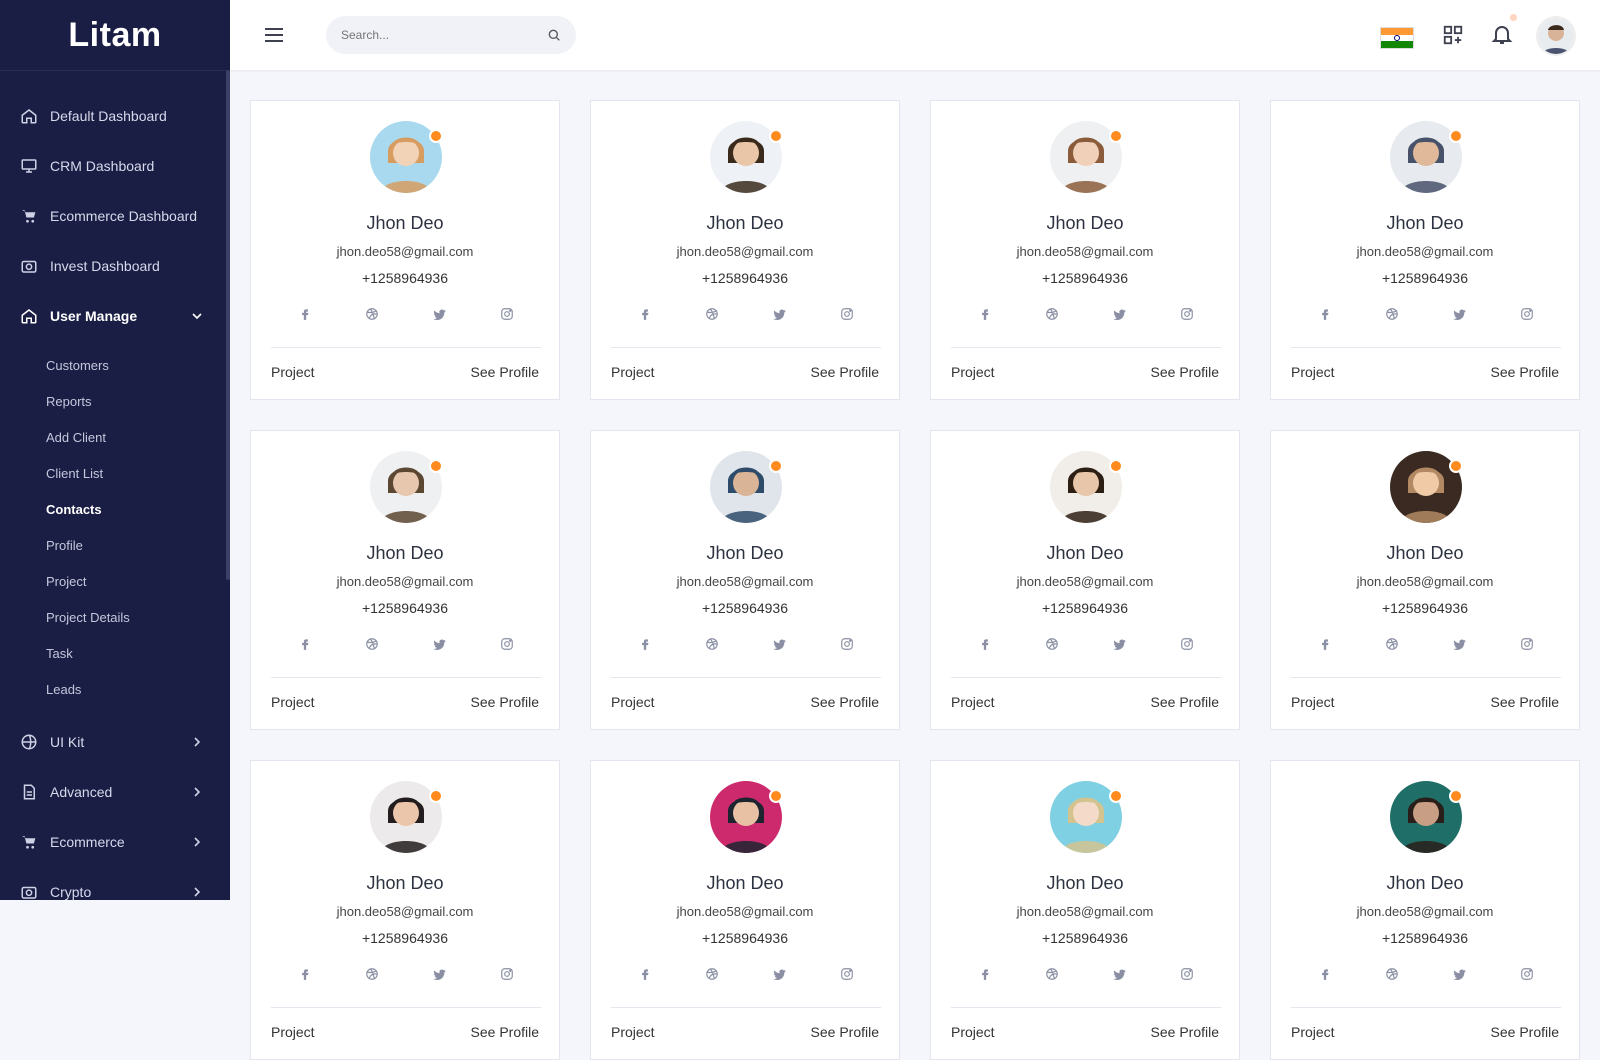  Describe the element at coordinates (115, 437) in the screenshot. I see `submenu-add-client: Add Client` at that location.